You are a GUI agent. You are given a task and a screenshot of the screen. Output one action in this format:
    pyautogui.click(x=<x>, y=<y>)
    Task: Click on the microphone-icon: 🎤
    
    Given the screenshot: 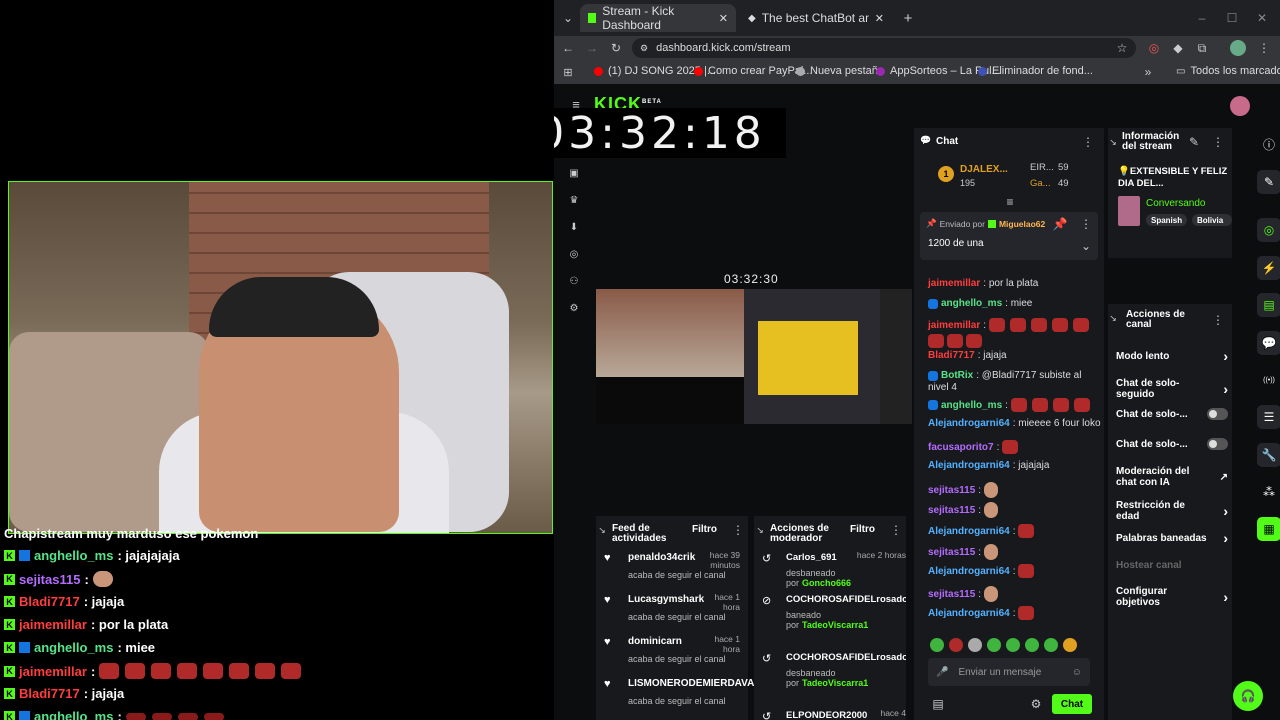 What is the action you would take?
    pyautogui.click(x=942, y=672)
    